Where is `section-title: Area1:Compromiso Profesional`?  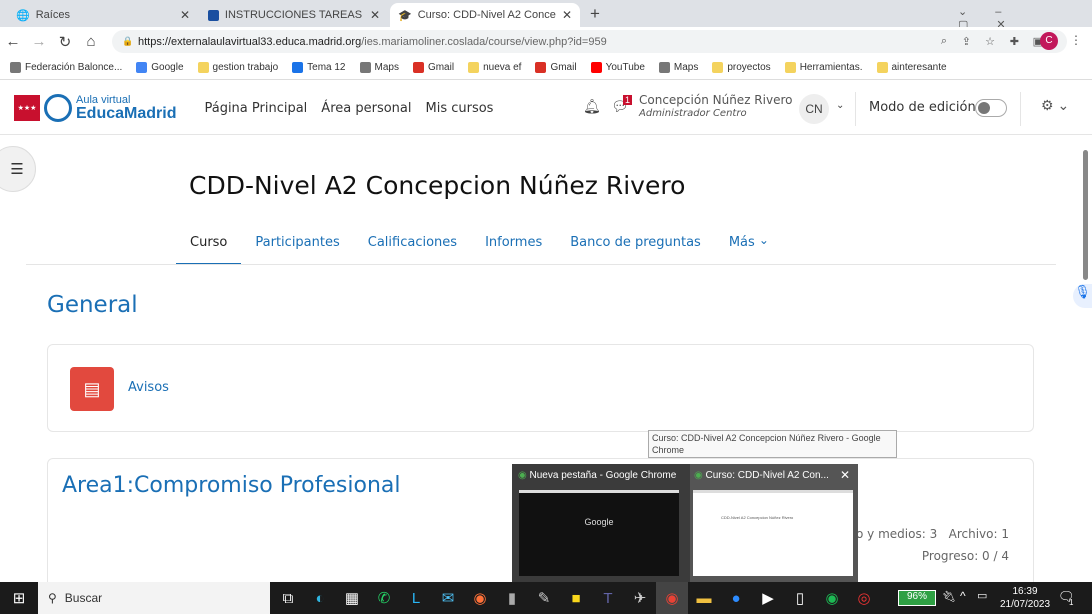 section-title: Area1:Compromiso Profesional is located at coordinates (231, 485).